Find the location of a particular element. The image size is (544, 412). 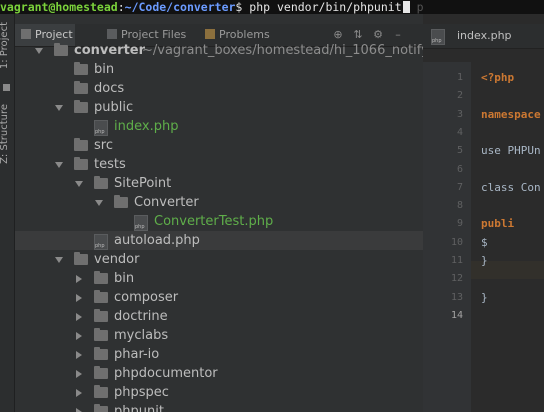

hide-icon: – is located at coordinates (398, 35).